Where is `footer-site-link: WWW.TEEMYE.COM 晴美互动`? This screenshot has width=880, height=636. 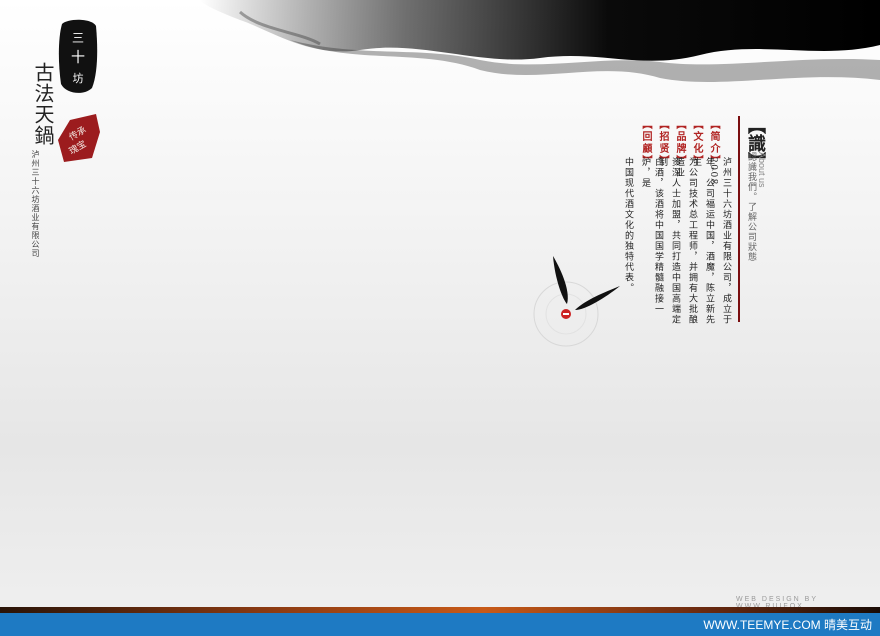
footer-site-link: WWW.TEEMYE.COM 晴美互动 is located at coordinates (787, 624).